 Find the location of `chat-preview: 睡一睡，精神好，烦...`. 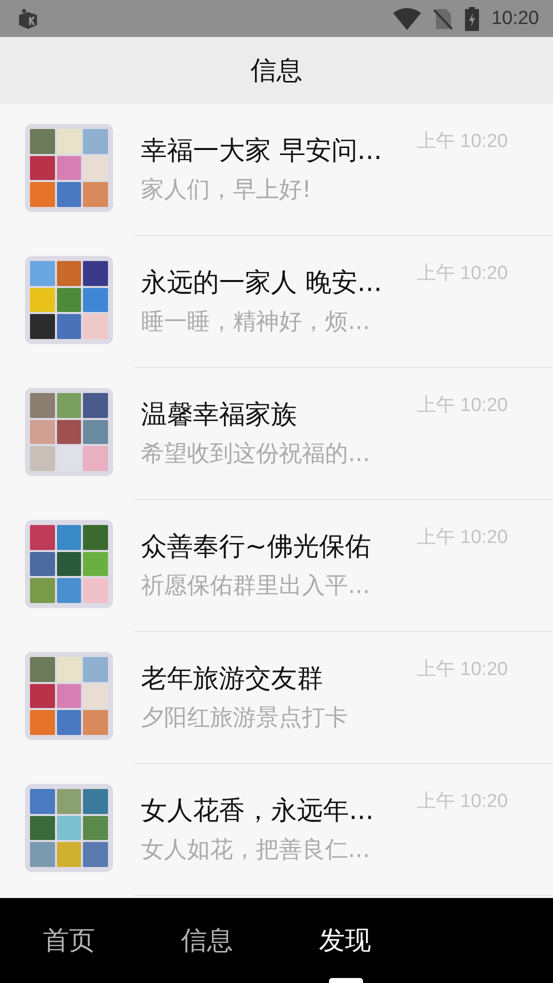

chat-preview: 睡一睡，精神好，烦... is located at coordinates (256, 322).